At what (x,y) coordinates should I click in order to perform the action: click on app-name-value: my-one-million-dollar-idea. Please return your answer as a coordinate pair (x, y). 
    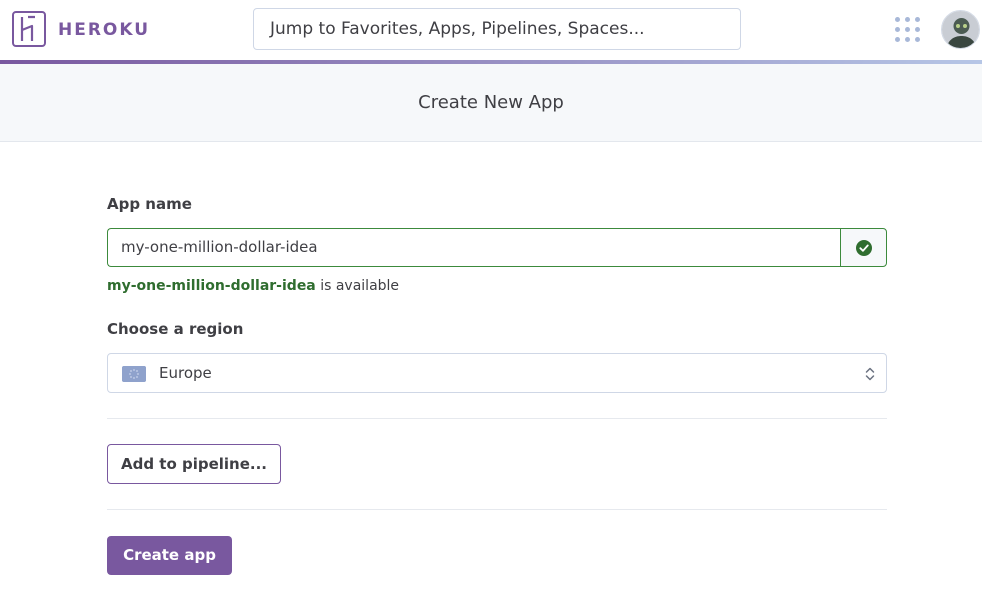
    Looking at the image, I should click on (219, 247).